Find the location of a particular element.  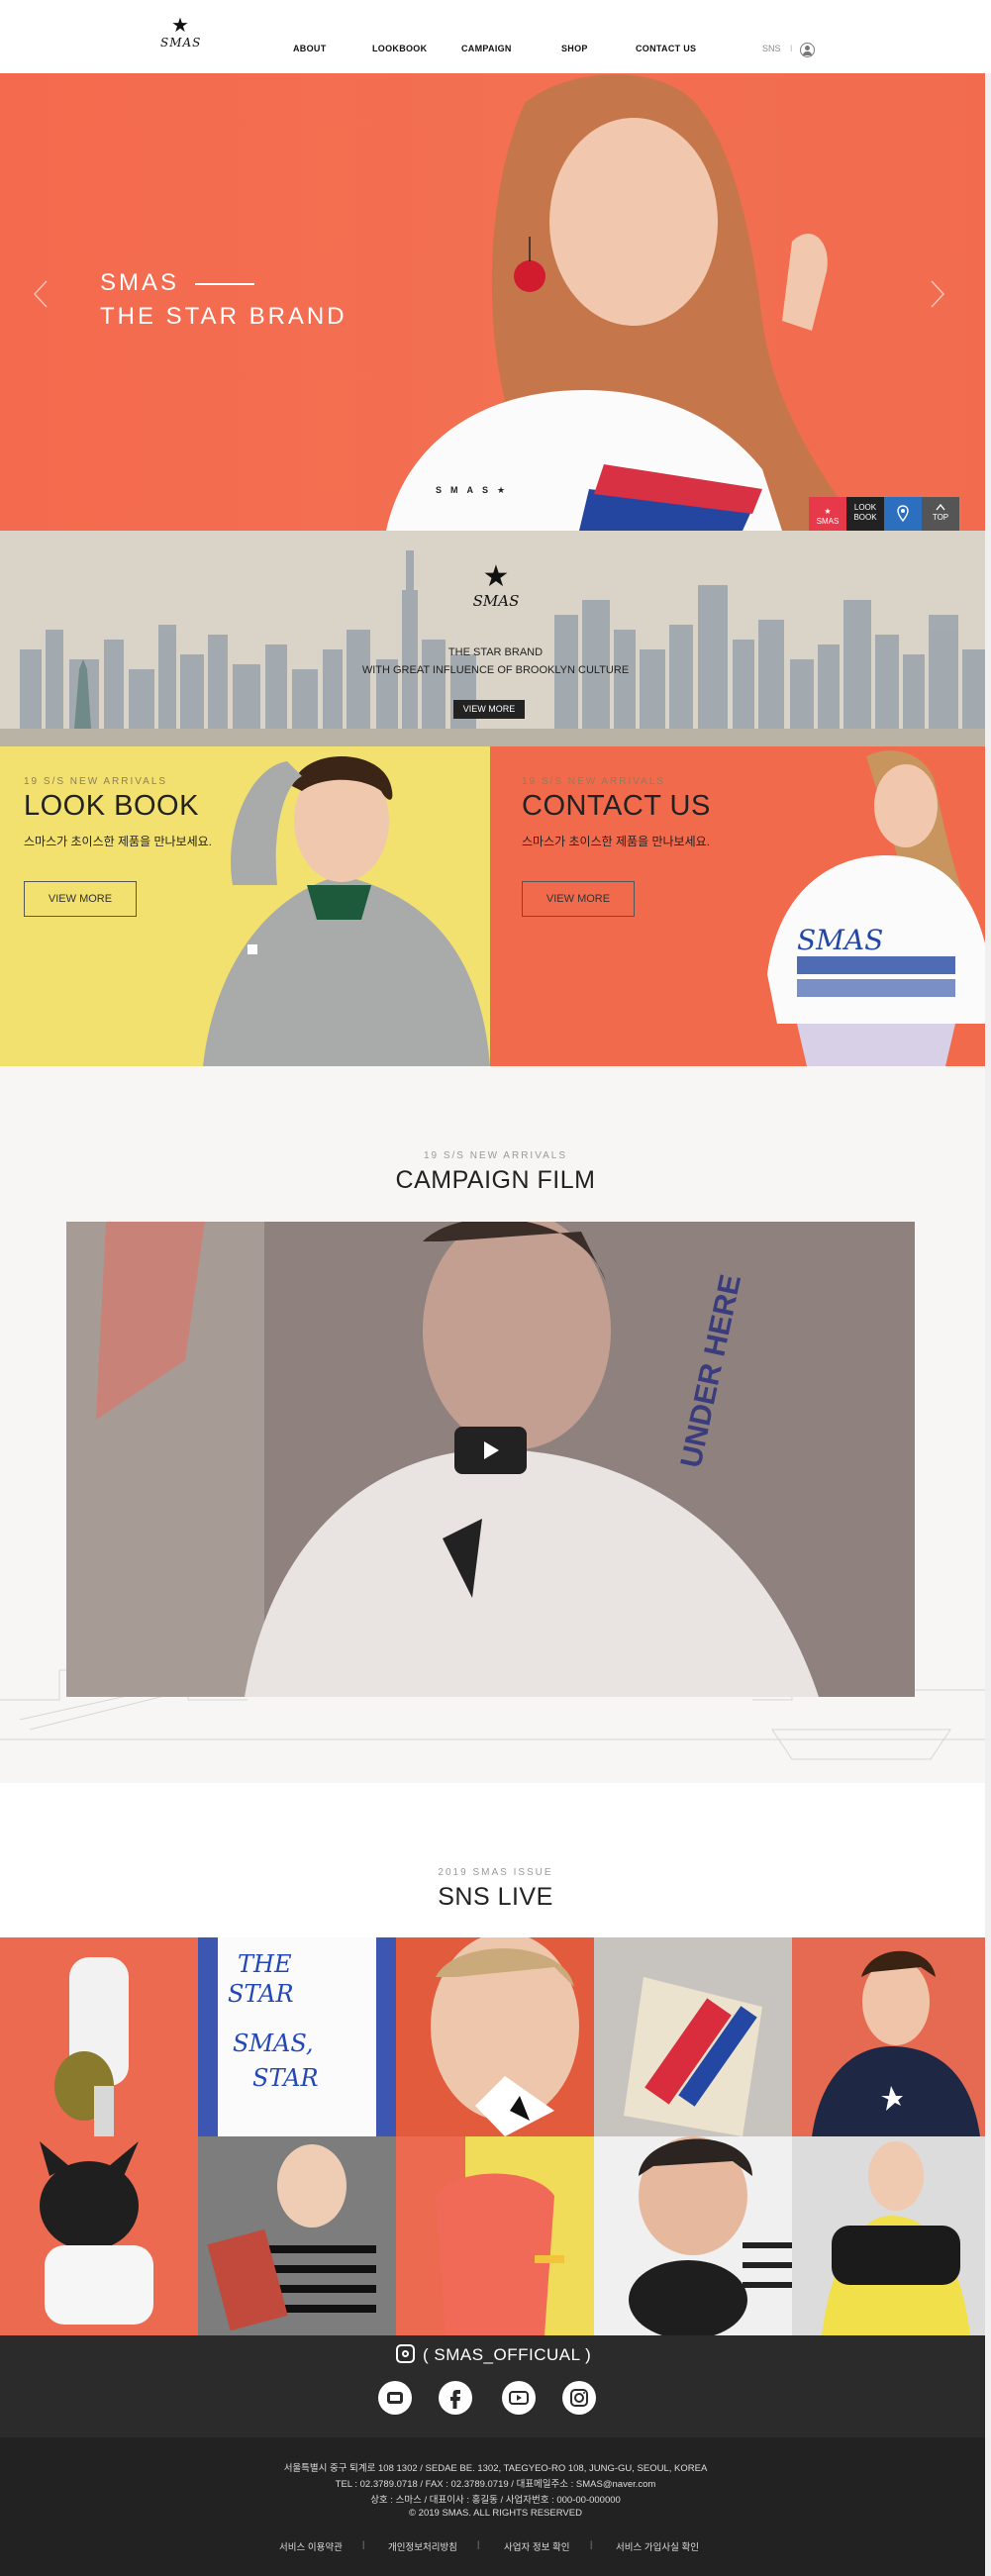

contact-description: 스마스가 초이스한 제품을 만나보세요. is located at coordinates (616, 842).